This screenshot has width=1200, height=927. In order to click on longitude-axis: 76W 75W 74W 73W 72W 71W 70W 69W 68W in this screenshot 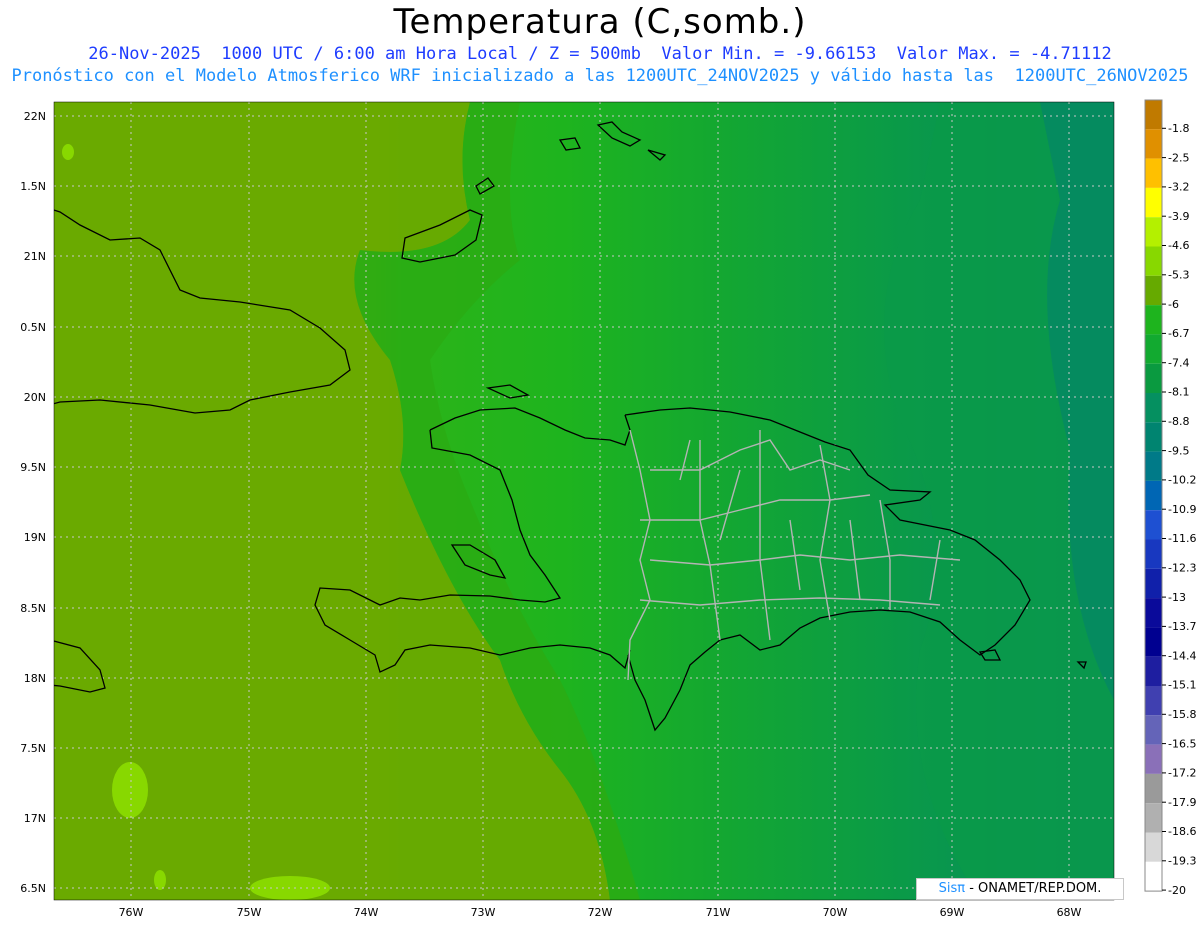, I will do `click(600, 912)`.